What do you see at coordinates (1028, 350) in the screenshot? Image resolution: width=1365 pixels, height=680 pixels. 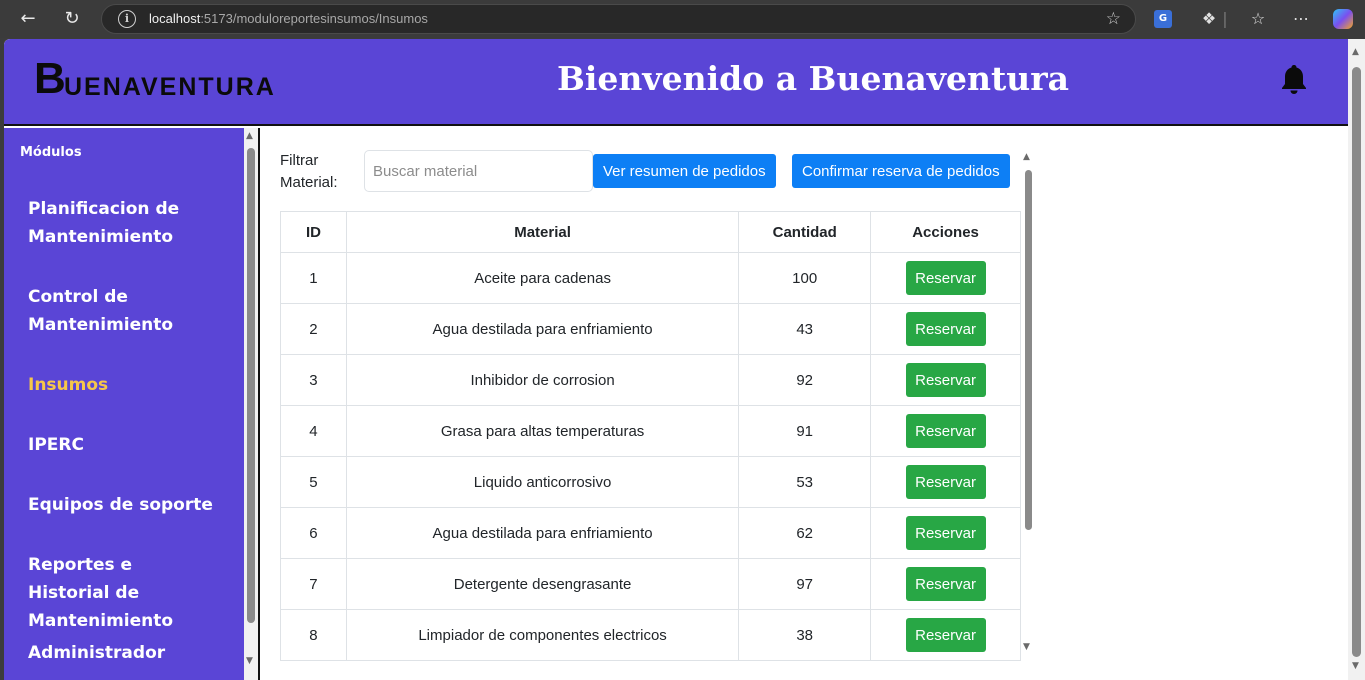 I see `content-scroll-thumb` at bounding box center [1028, 350].